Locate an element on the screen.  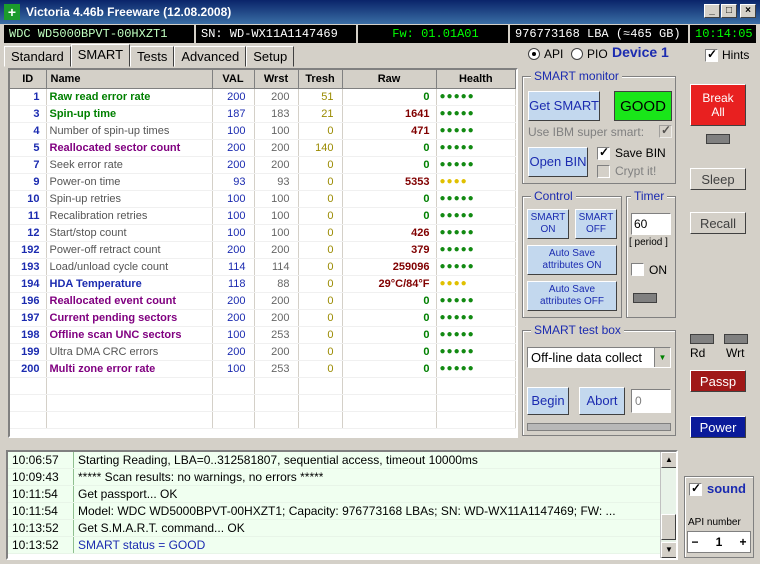
attr-threshold: 0 is located at coordinates (320, 182).